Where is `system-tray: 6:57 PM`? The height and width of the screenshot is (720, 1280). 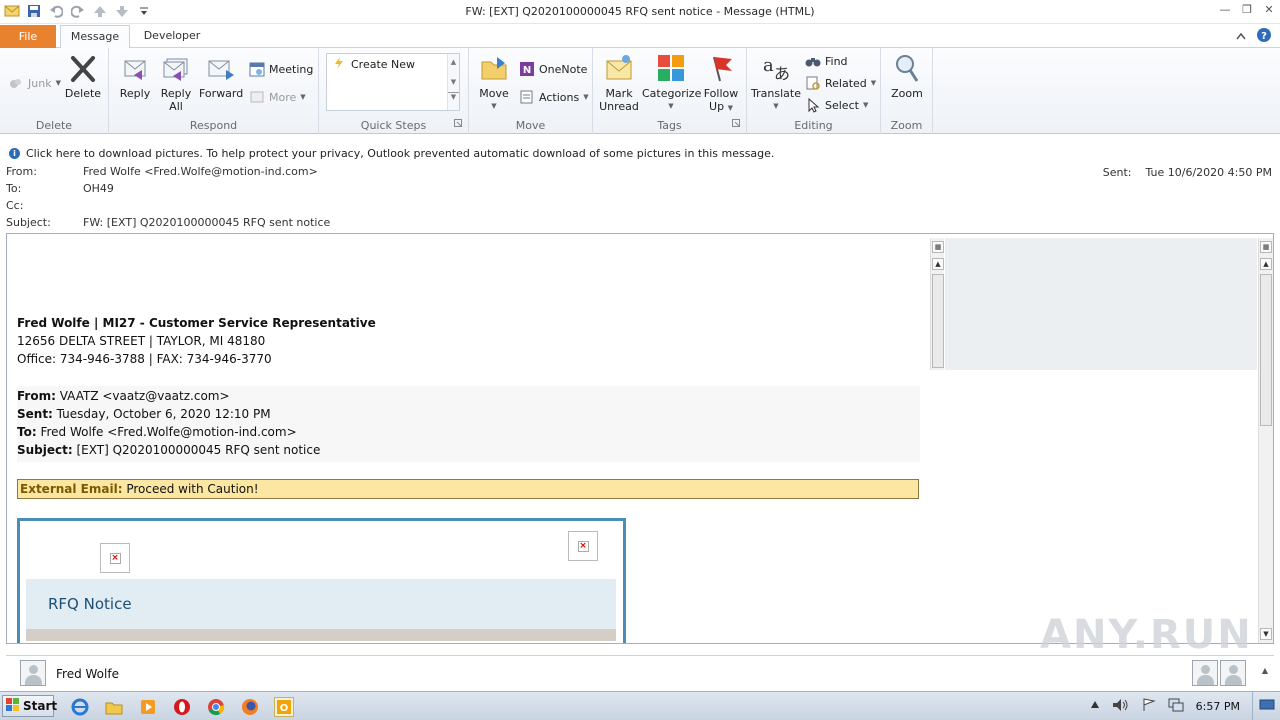 system-tray: 6:57 PM is located at coordinates (1165, 706).